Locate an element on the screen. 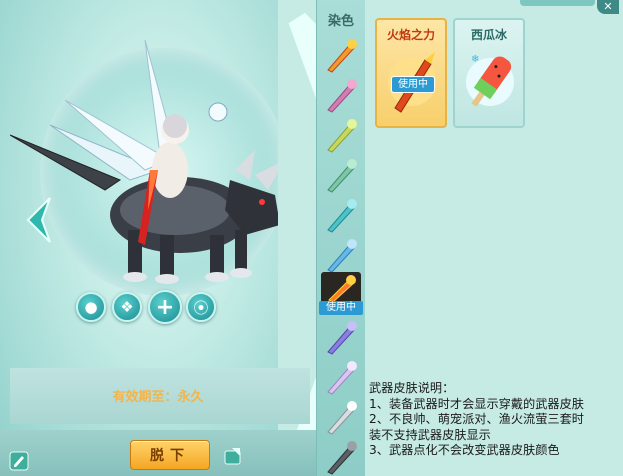 The image size is (623, 476). description-line: 3、武器点化不会改变武器皮肤颜色 is located at coordinates (464, 450).